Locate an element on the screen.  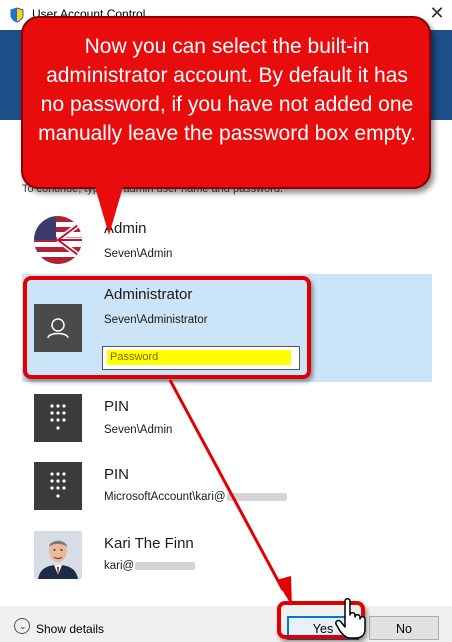
account-email-text: MicrosoftAccount\kari@ is located at coordinates (165, 497).